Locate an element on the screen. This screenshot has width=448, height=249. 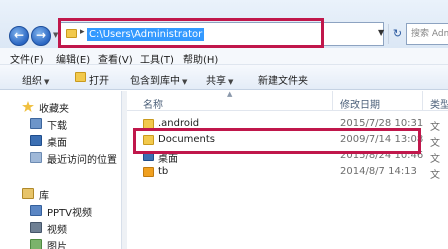
refresh-button: ↻ is located at coordinates (397, 34).